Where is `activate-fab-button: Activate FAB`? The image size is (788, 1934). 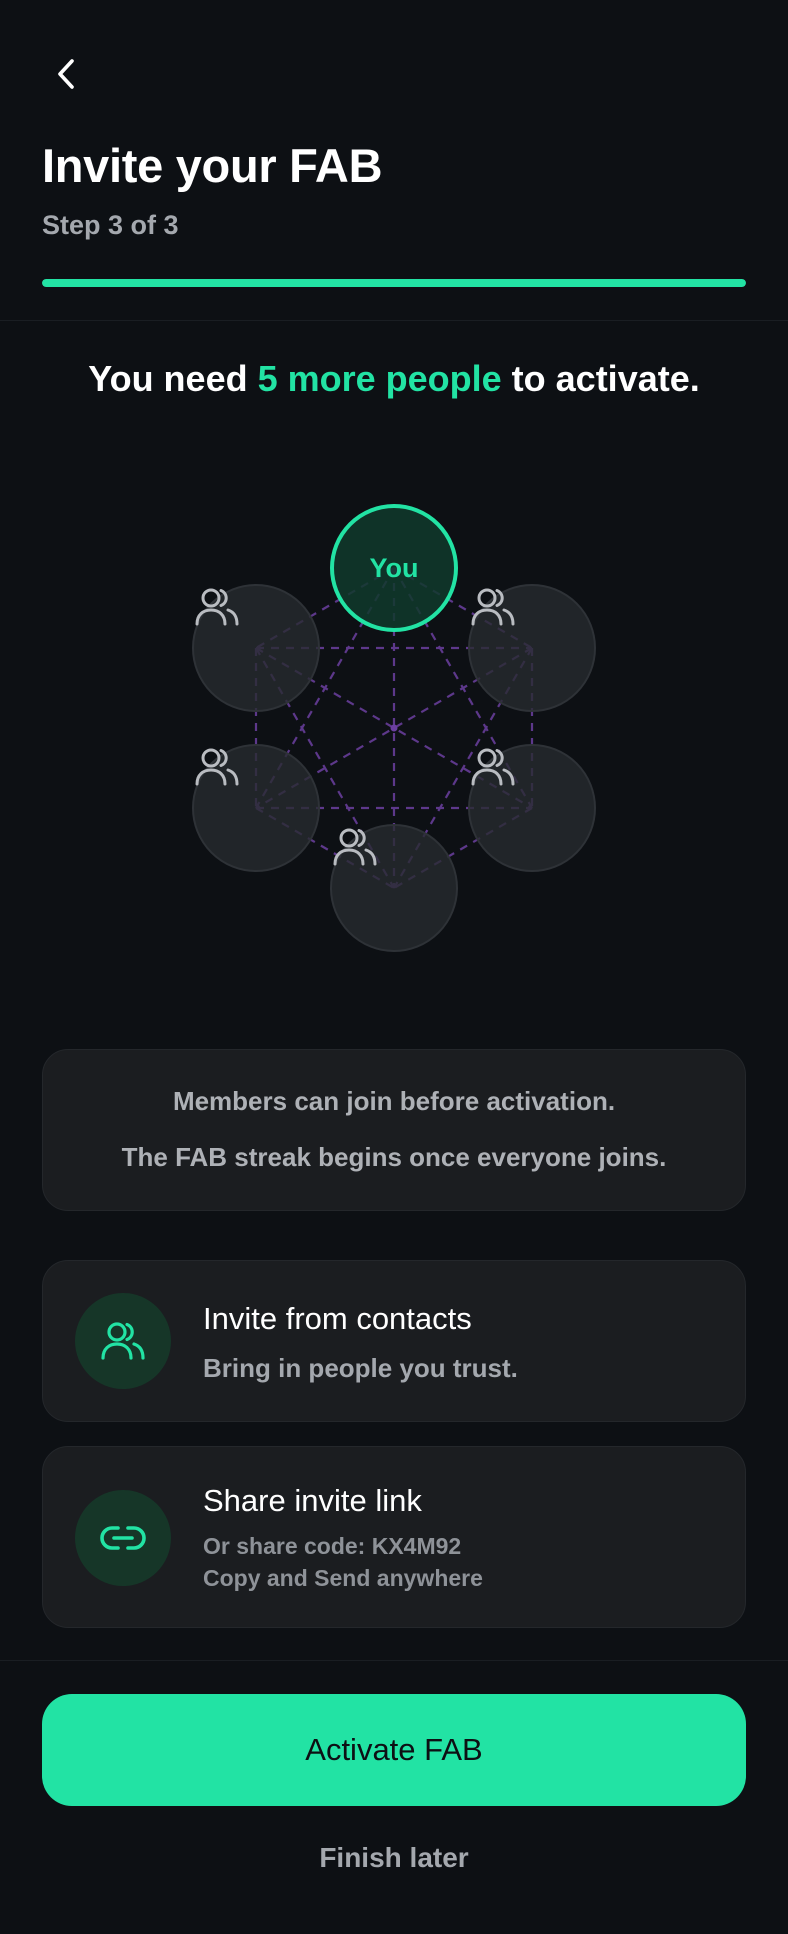 activate-fab-button: Activate FAB is located at coordinates (394, 1750).